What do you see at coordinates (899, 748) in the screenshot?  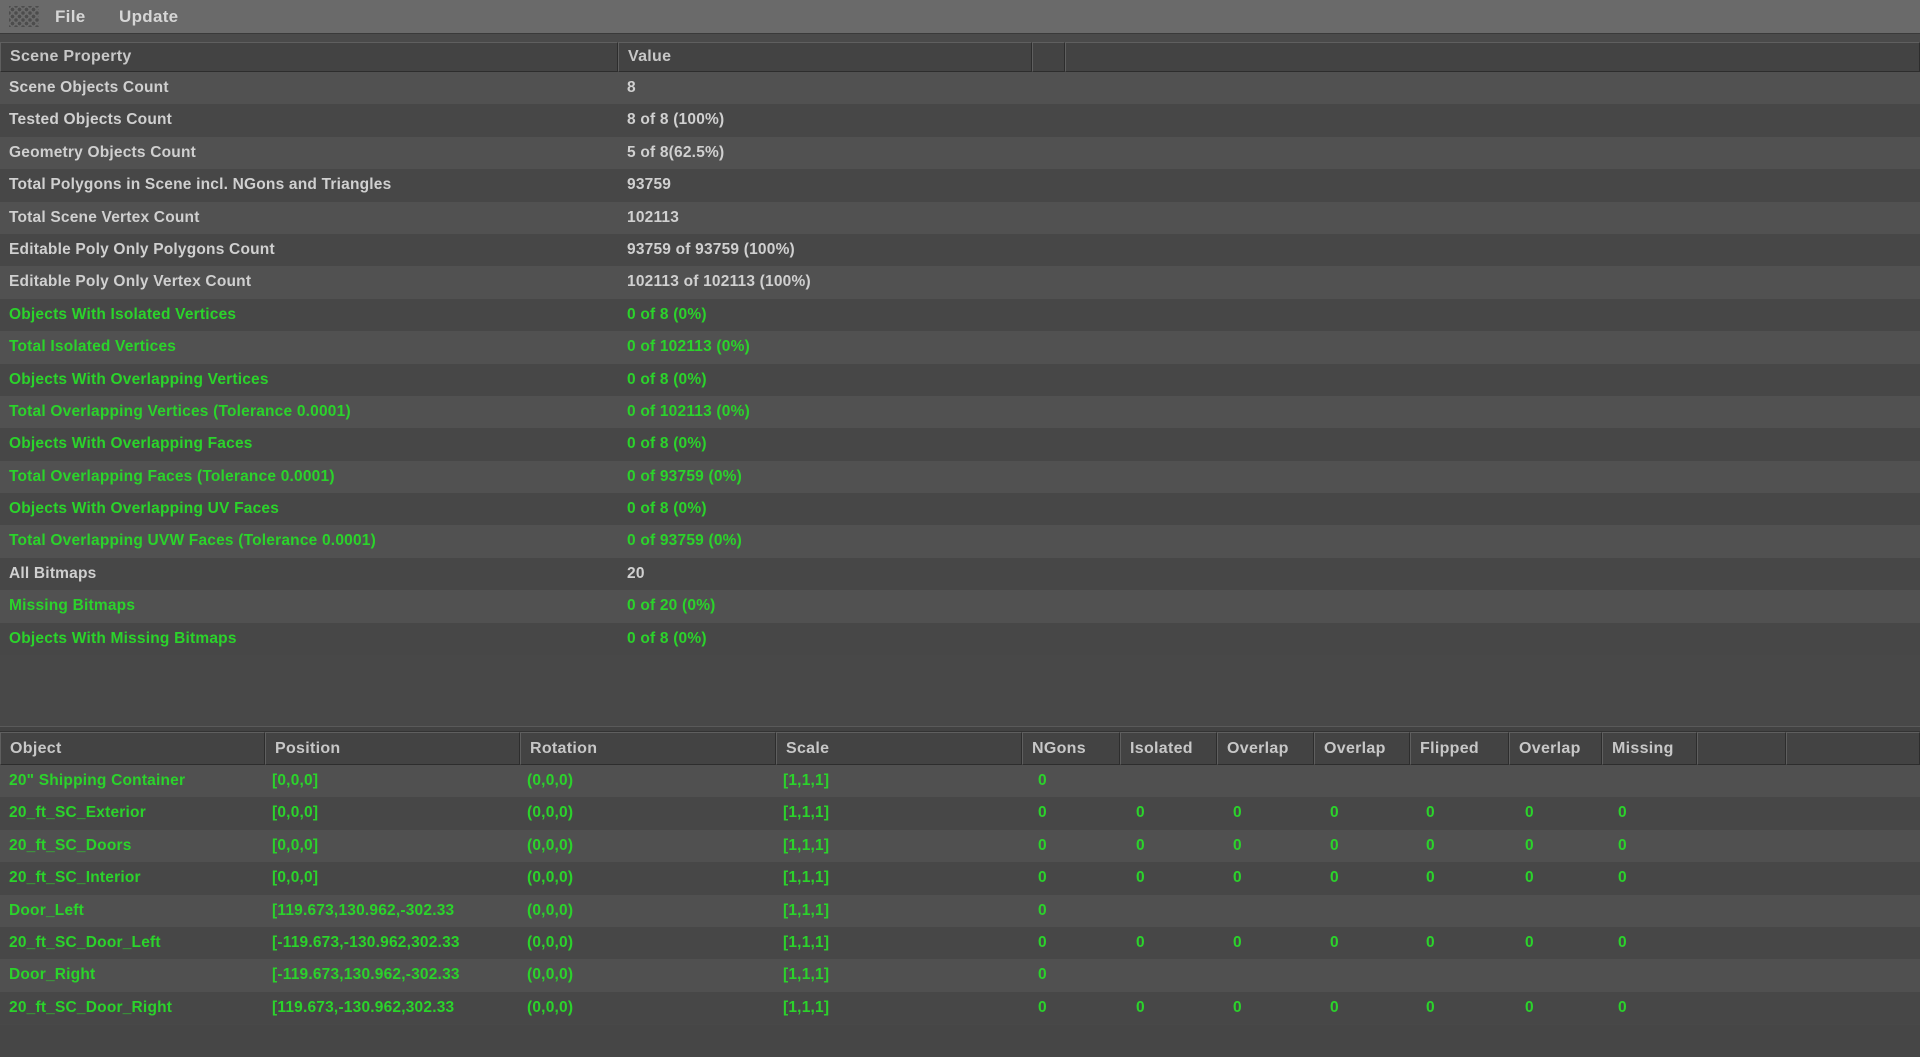 I see `objects-col-header-scale: Scale` at bounding box center [899, 748].